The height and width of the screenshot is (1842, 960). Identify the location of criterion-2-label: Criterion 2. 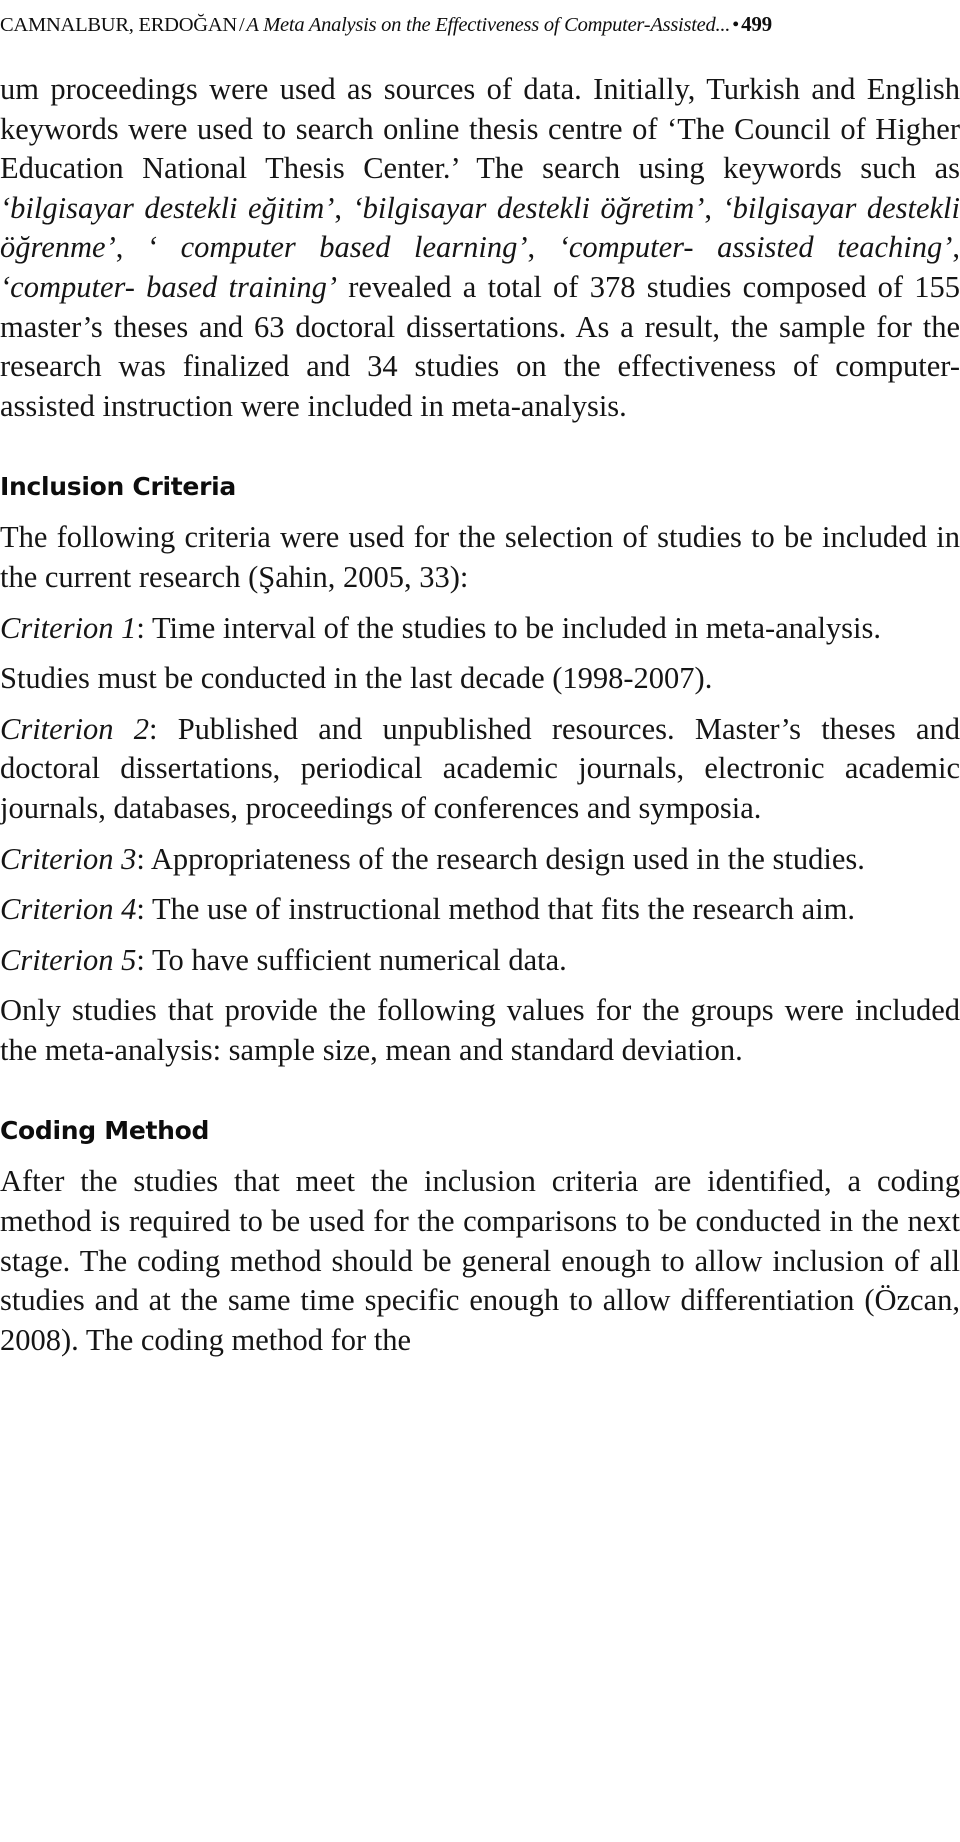
(75, 728).